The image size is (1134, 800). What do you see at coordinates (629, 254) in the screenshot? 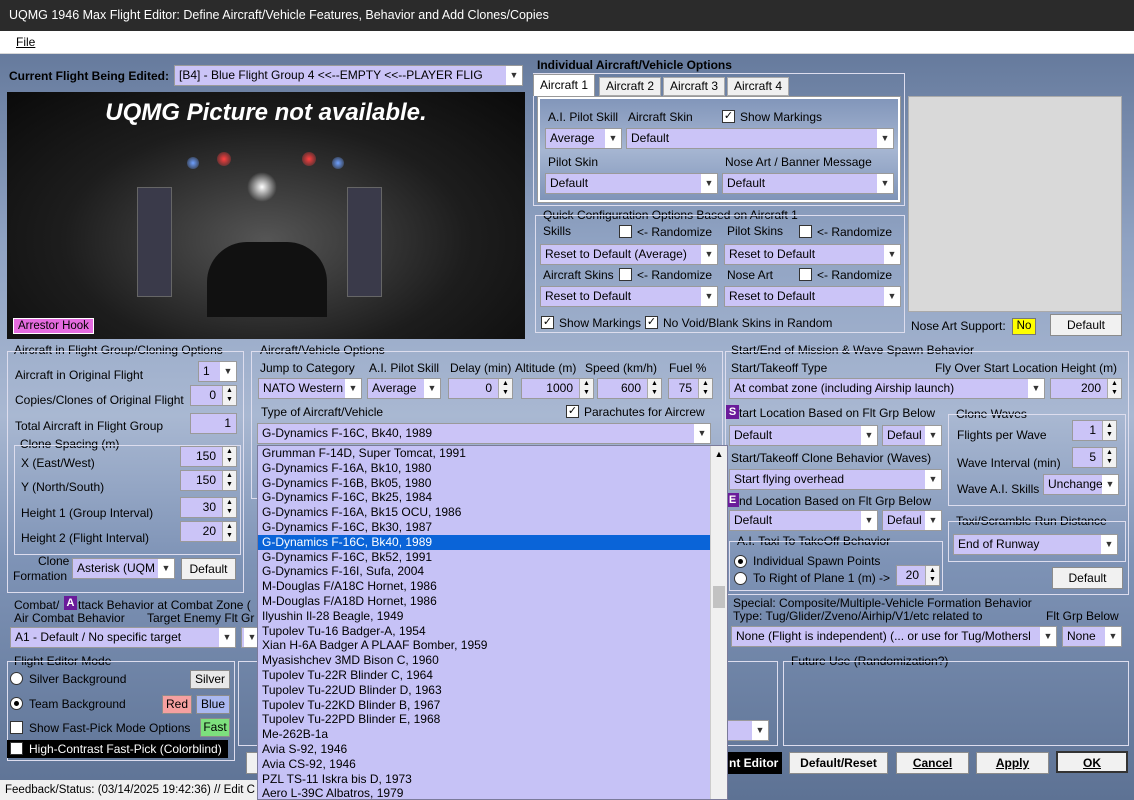
I see `quick-skills-select: Reset to Default (Average) ▼` at bounding box center [629, 254].